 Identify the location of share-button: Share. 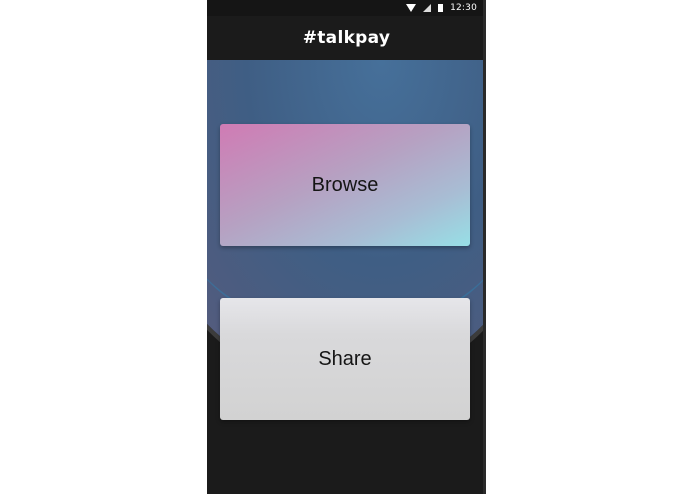
(345, 359).